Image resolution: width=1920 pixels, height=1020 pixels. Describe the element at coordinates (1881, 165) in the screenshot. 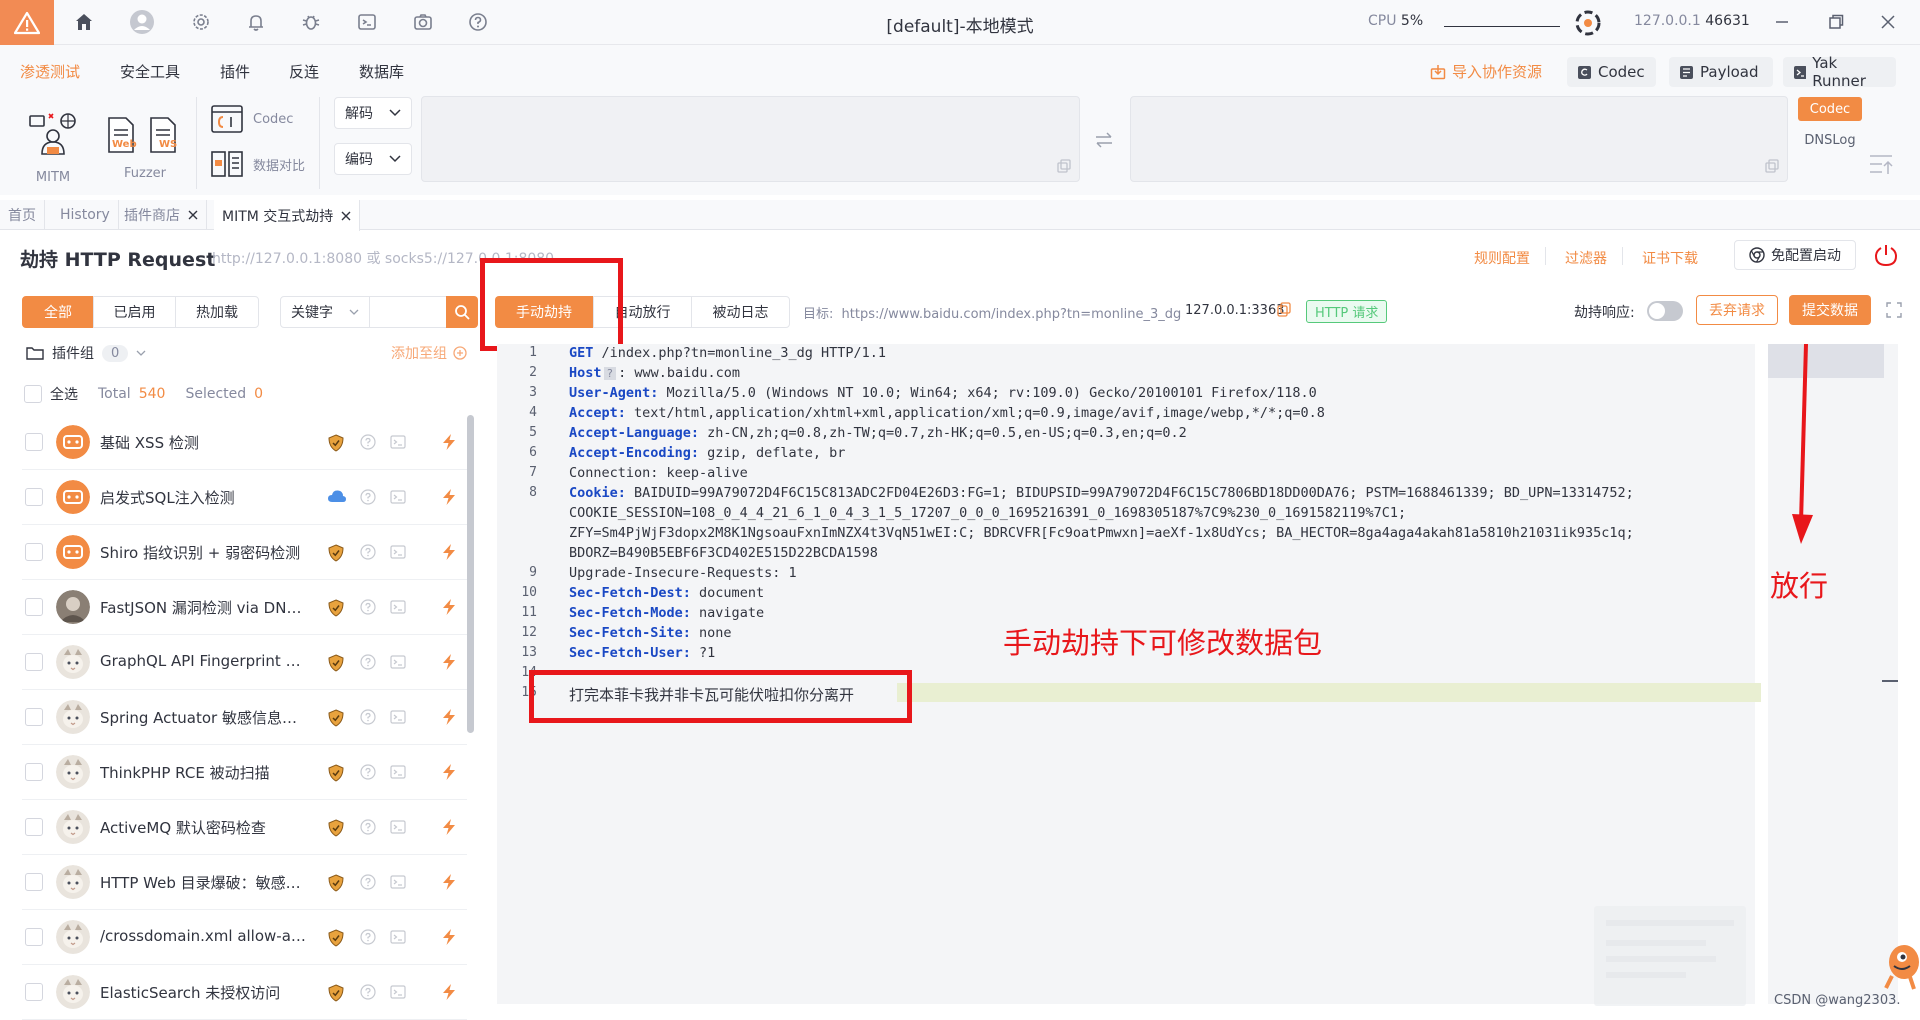

I see `collapse-icon` at that location.